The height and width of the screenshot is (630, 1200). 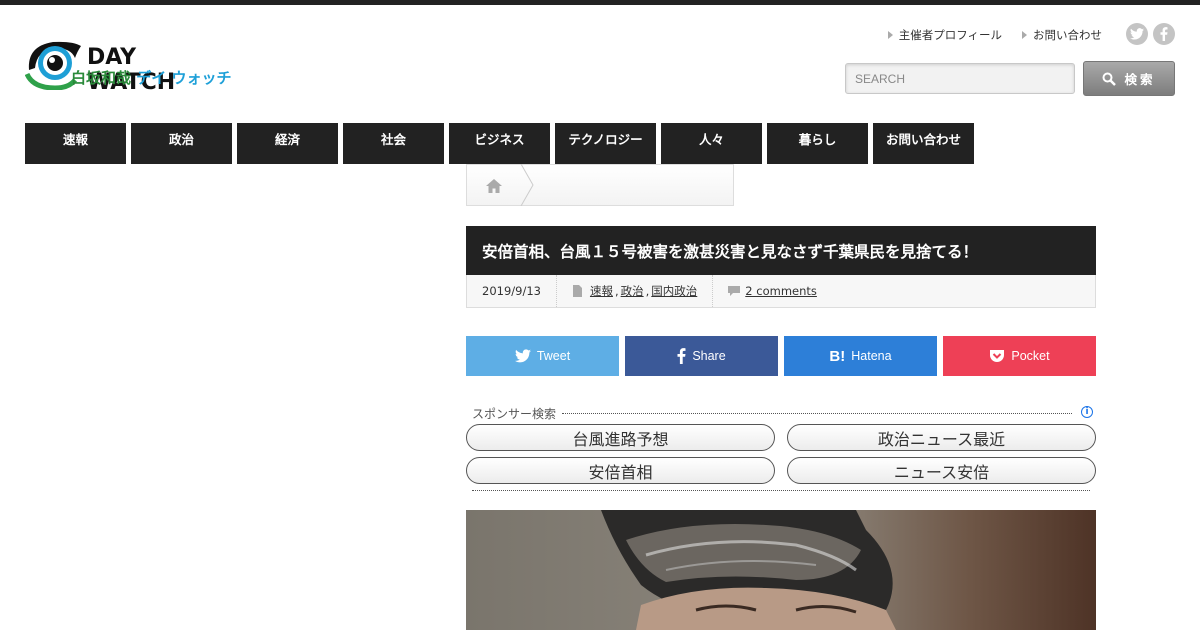 I want to click on hatena-icon: B!, so click(x=837, y=356).